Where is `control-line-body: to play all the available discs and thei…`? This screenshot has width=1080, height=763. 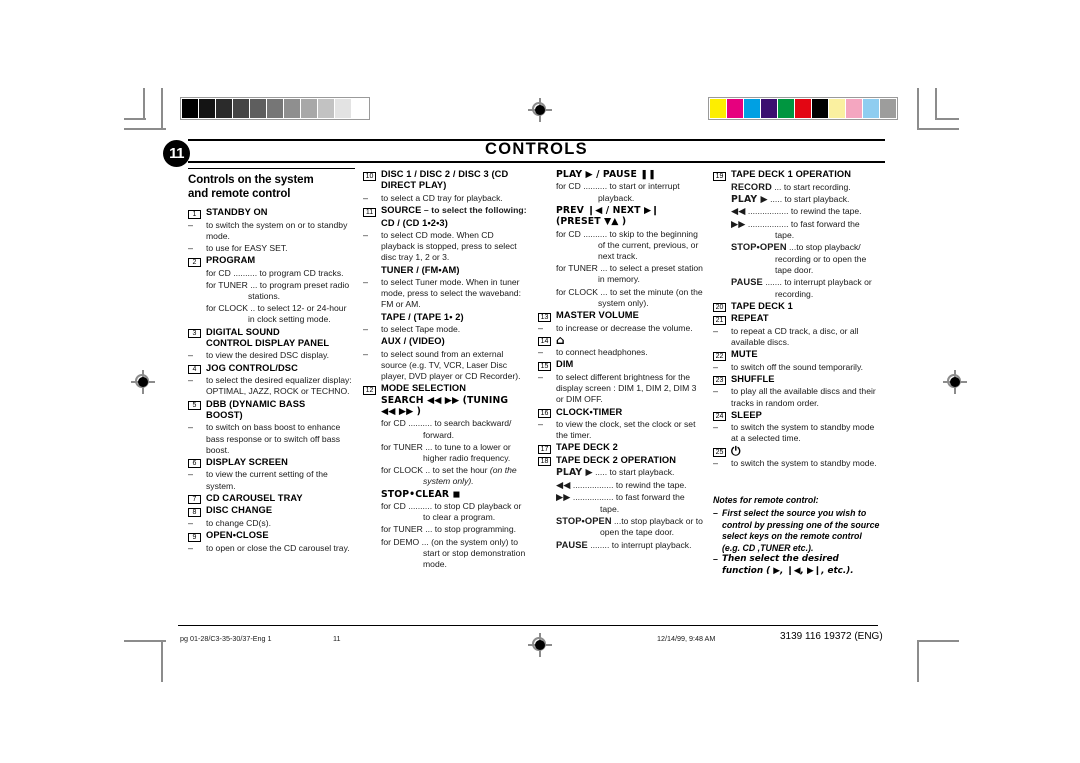 control-line-body: to play all the available discs and thei… is located at coordinates (805, 397).